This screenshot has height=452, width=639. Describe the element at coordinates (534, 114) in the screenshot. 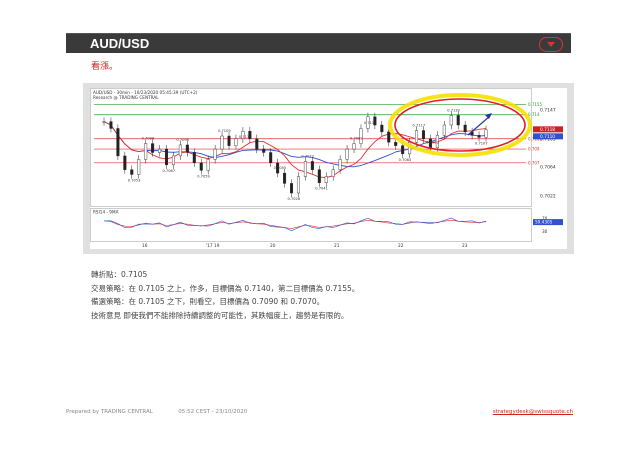

I see `level-label: 0.714` at that location.